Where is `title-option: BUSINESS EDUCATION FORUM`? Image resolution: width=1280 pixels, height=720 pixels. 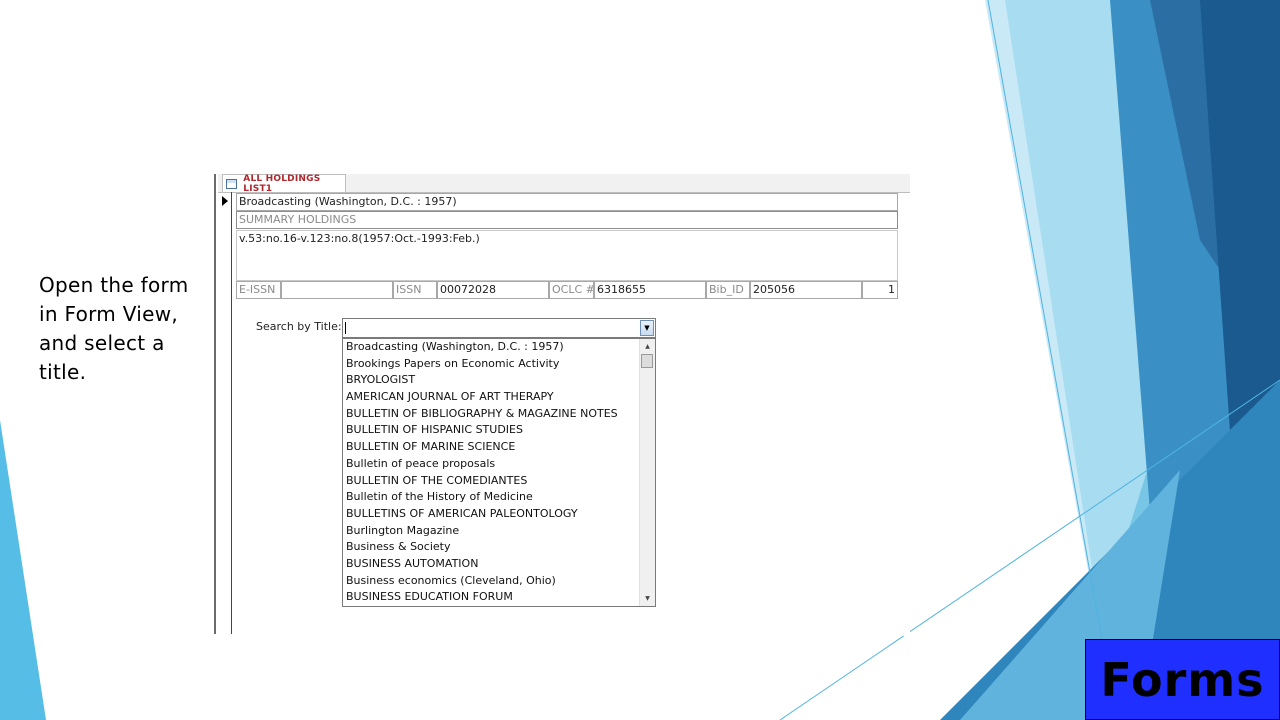
title-option: BUSINESS EDUCATION FORUM is located at coordinates (499, 597).